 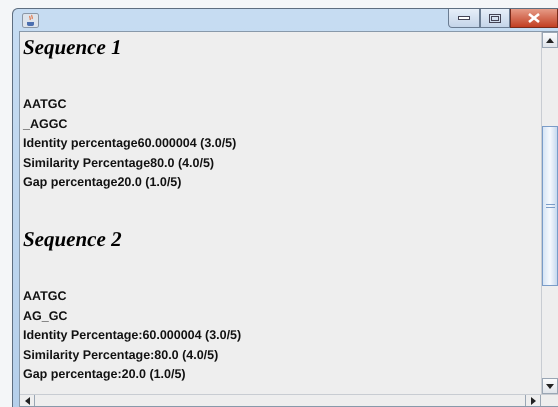 I want to click on minimize-icon, so click(x=464, y=18).